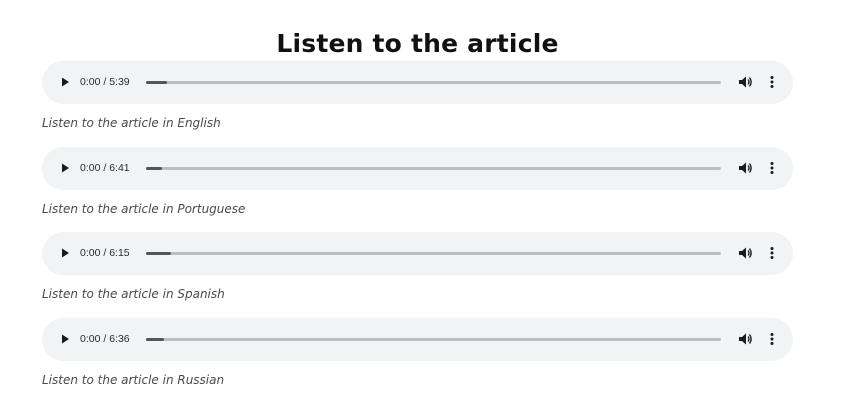 The height and width of the screenshot is (403, 850). Describe the element at coordinates (133, 294) in the screenshot. I see `audio-caption: Listen to the article in Spanish` at that location.